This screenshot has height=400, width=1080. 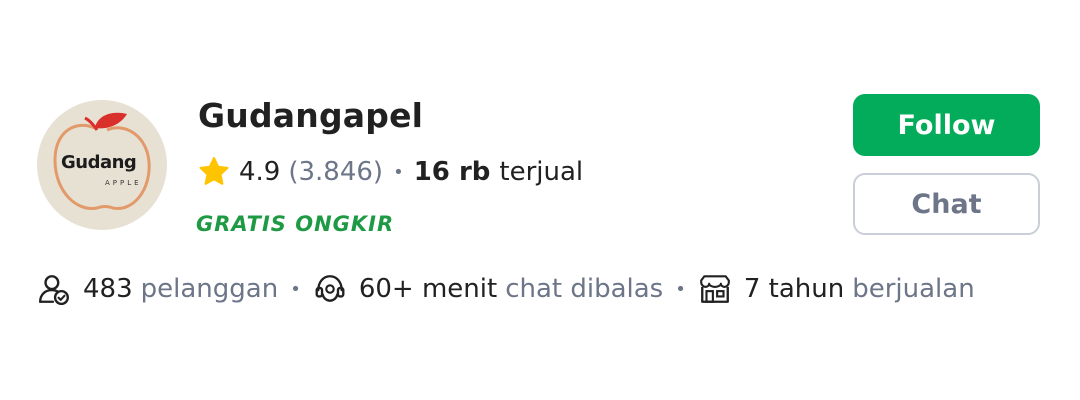 I want to click on rating-row: 4.9 (3.846) • 16 rb terjual, so click(x=390, y=172).